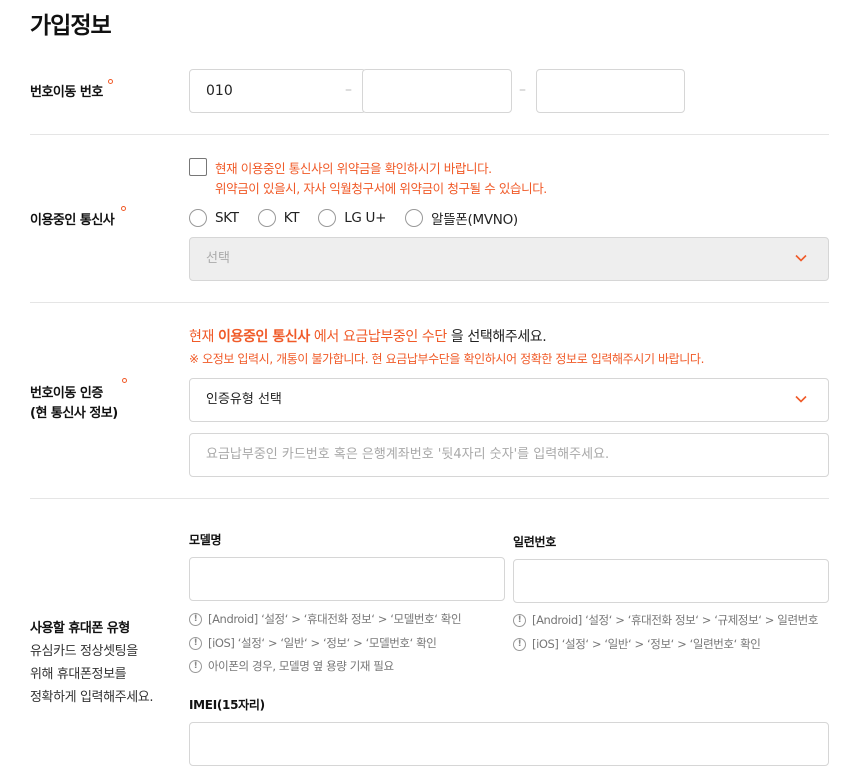 The height and width of the screenshot is (768, 854). I want to click on imei-input, so click(509, 744).